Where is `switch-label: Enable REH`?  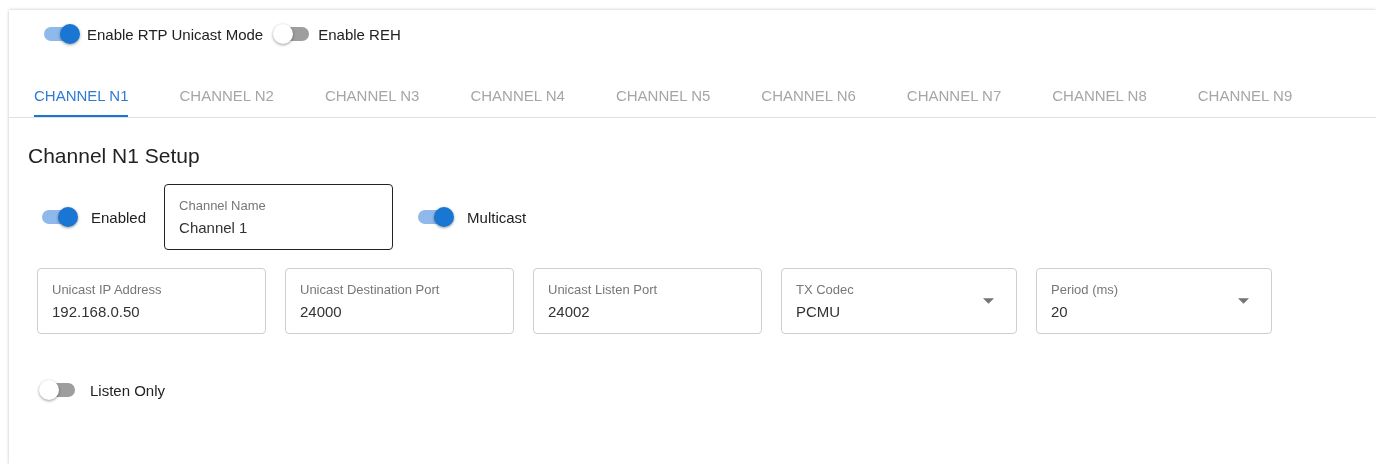 switch-label: Enable REH is located at coordinates (359, 34).